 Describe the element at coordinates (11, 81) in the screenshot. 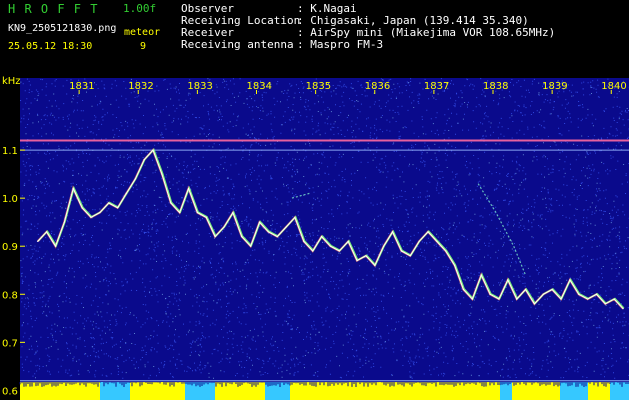

I see `y-axis-unit: kHz` at that location.